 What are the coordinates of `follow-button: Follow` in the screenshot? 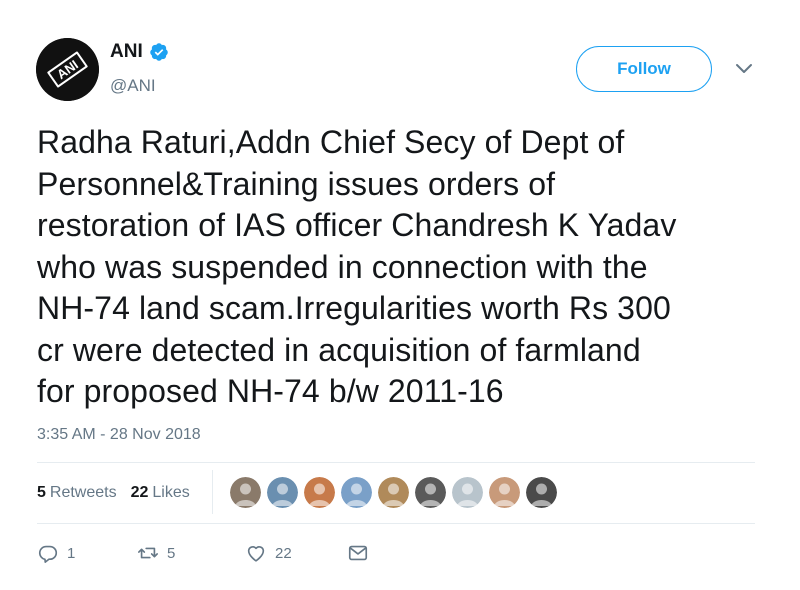 It's located at (644, 69).